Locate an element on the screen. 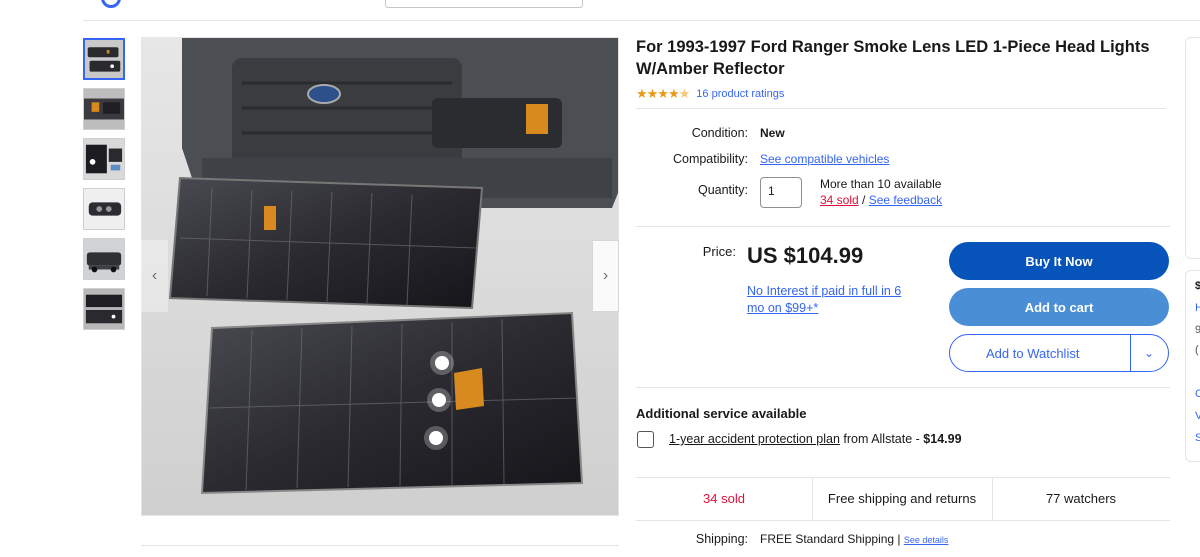  search-field is located at coordinates (484, 4).